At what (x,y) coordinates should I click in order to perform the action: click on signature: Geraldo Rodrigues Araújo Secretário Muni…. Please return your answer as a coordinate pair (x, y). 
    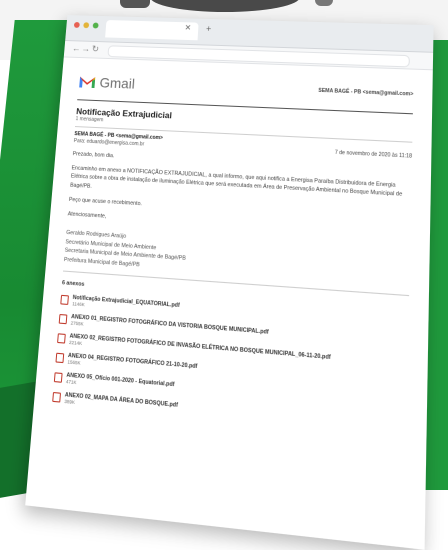
    Looking at the image, I should click on (237, 258).